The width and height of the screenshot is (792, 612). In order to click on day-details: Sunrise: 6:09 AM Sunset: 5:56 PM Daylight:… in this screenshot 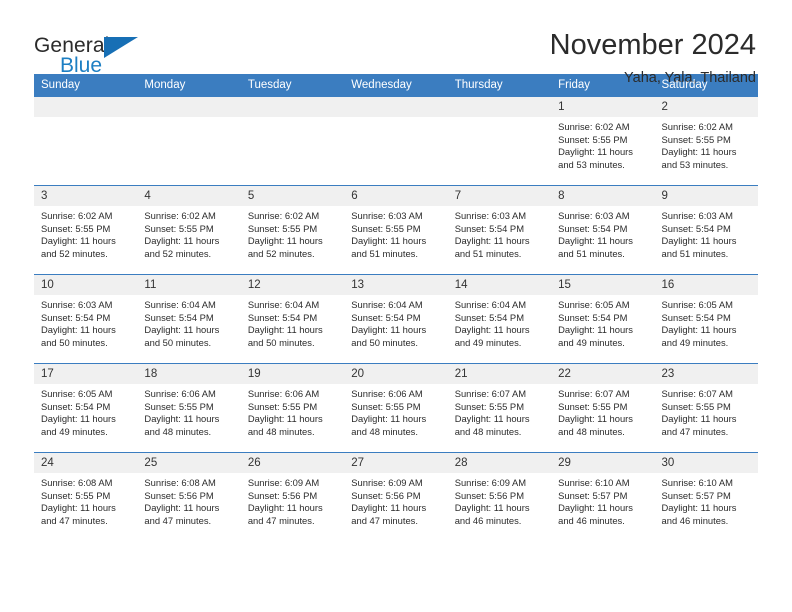, I will do `click(395, 500)`.